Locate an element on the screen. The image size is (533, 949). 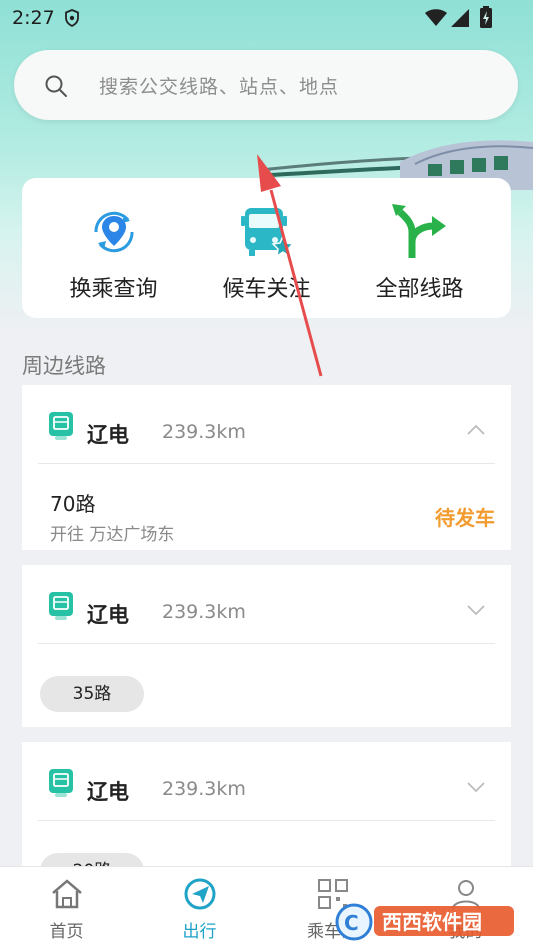
transfer-query-button: 换乘查询 is located at coordinates (113, 248).